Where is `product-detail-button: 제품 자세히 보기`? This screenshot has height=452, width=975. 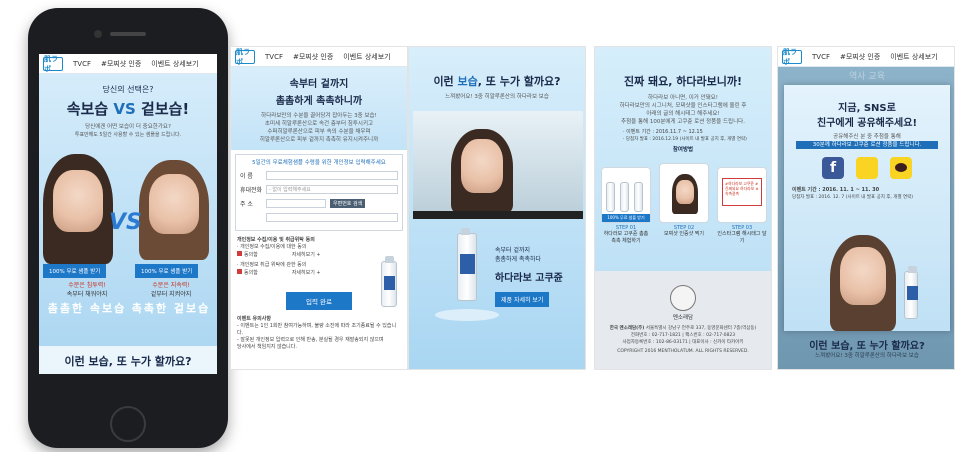
product-detail-button: 제품 자세히 보기 is located at coordinates (522, 299).